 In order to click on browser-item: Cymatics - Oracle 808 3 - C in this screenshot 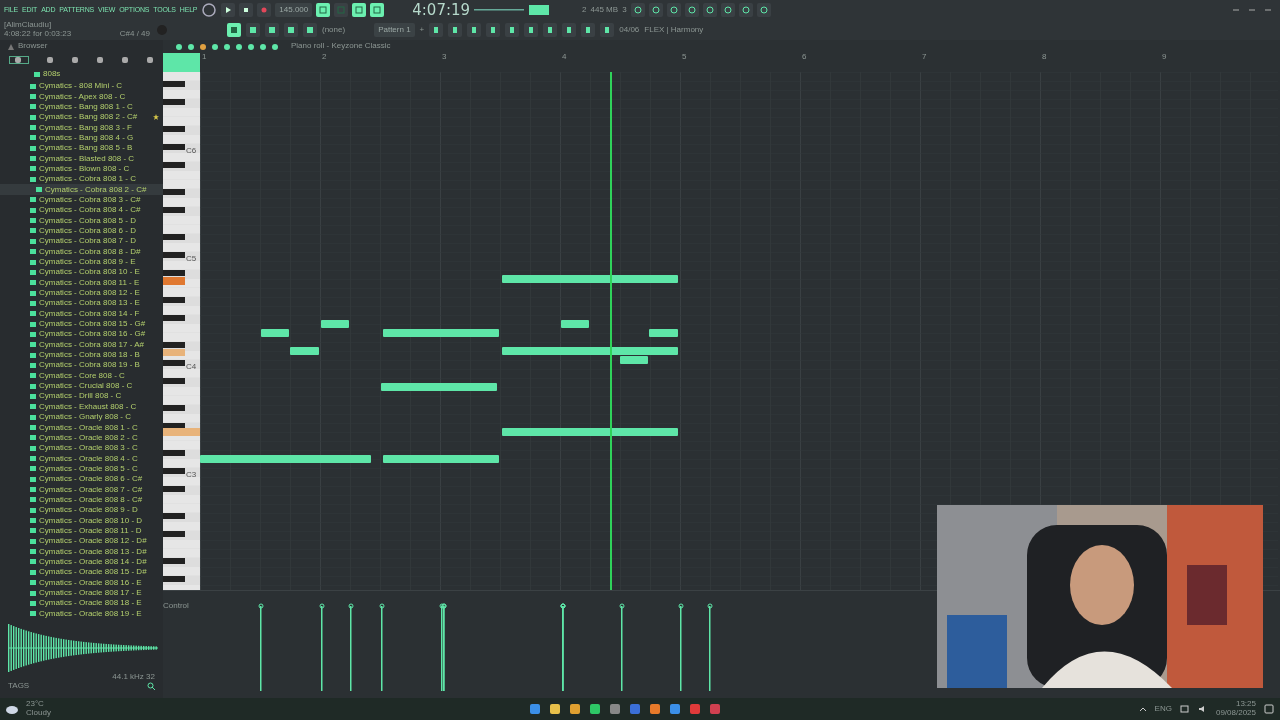, I will do `click(81, 448)`.